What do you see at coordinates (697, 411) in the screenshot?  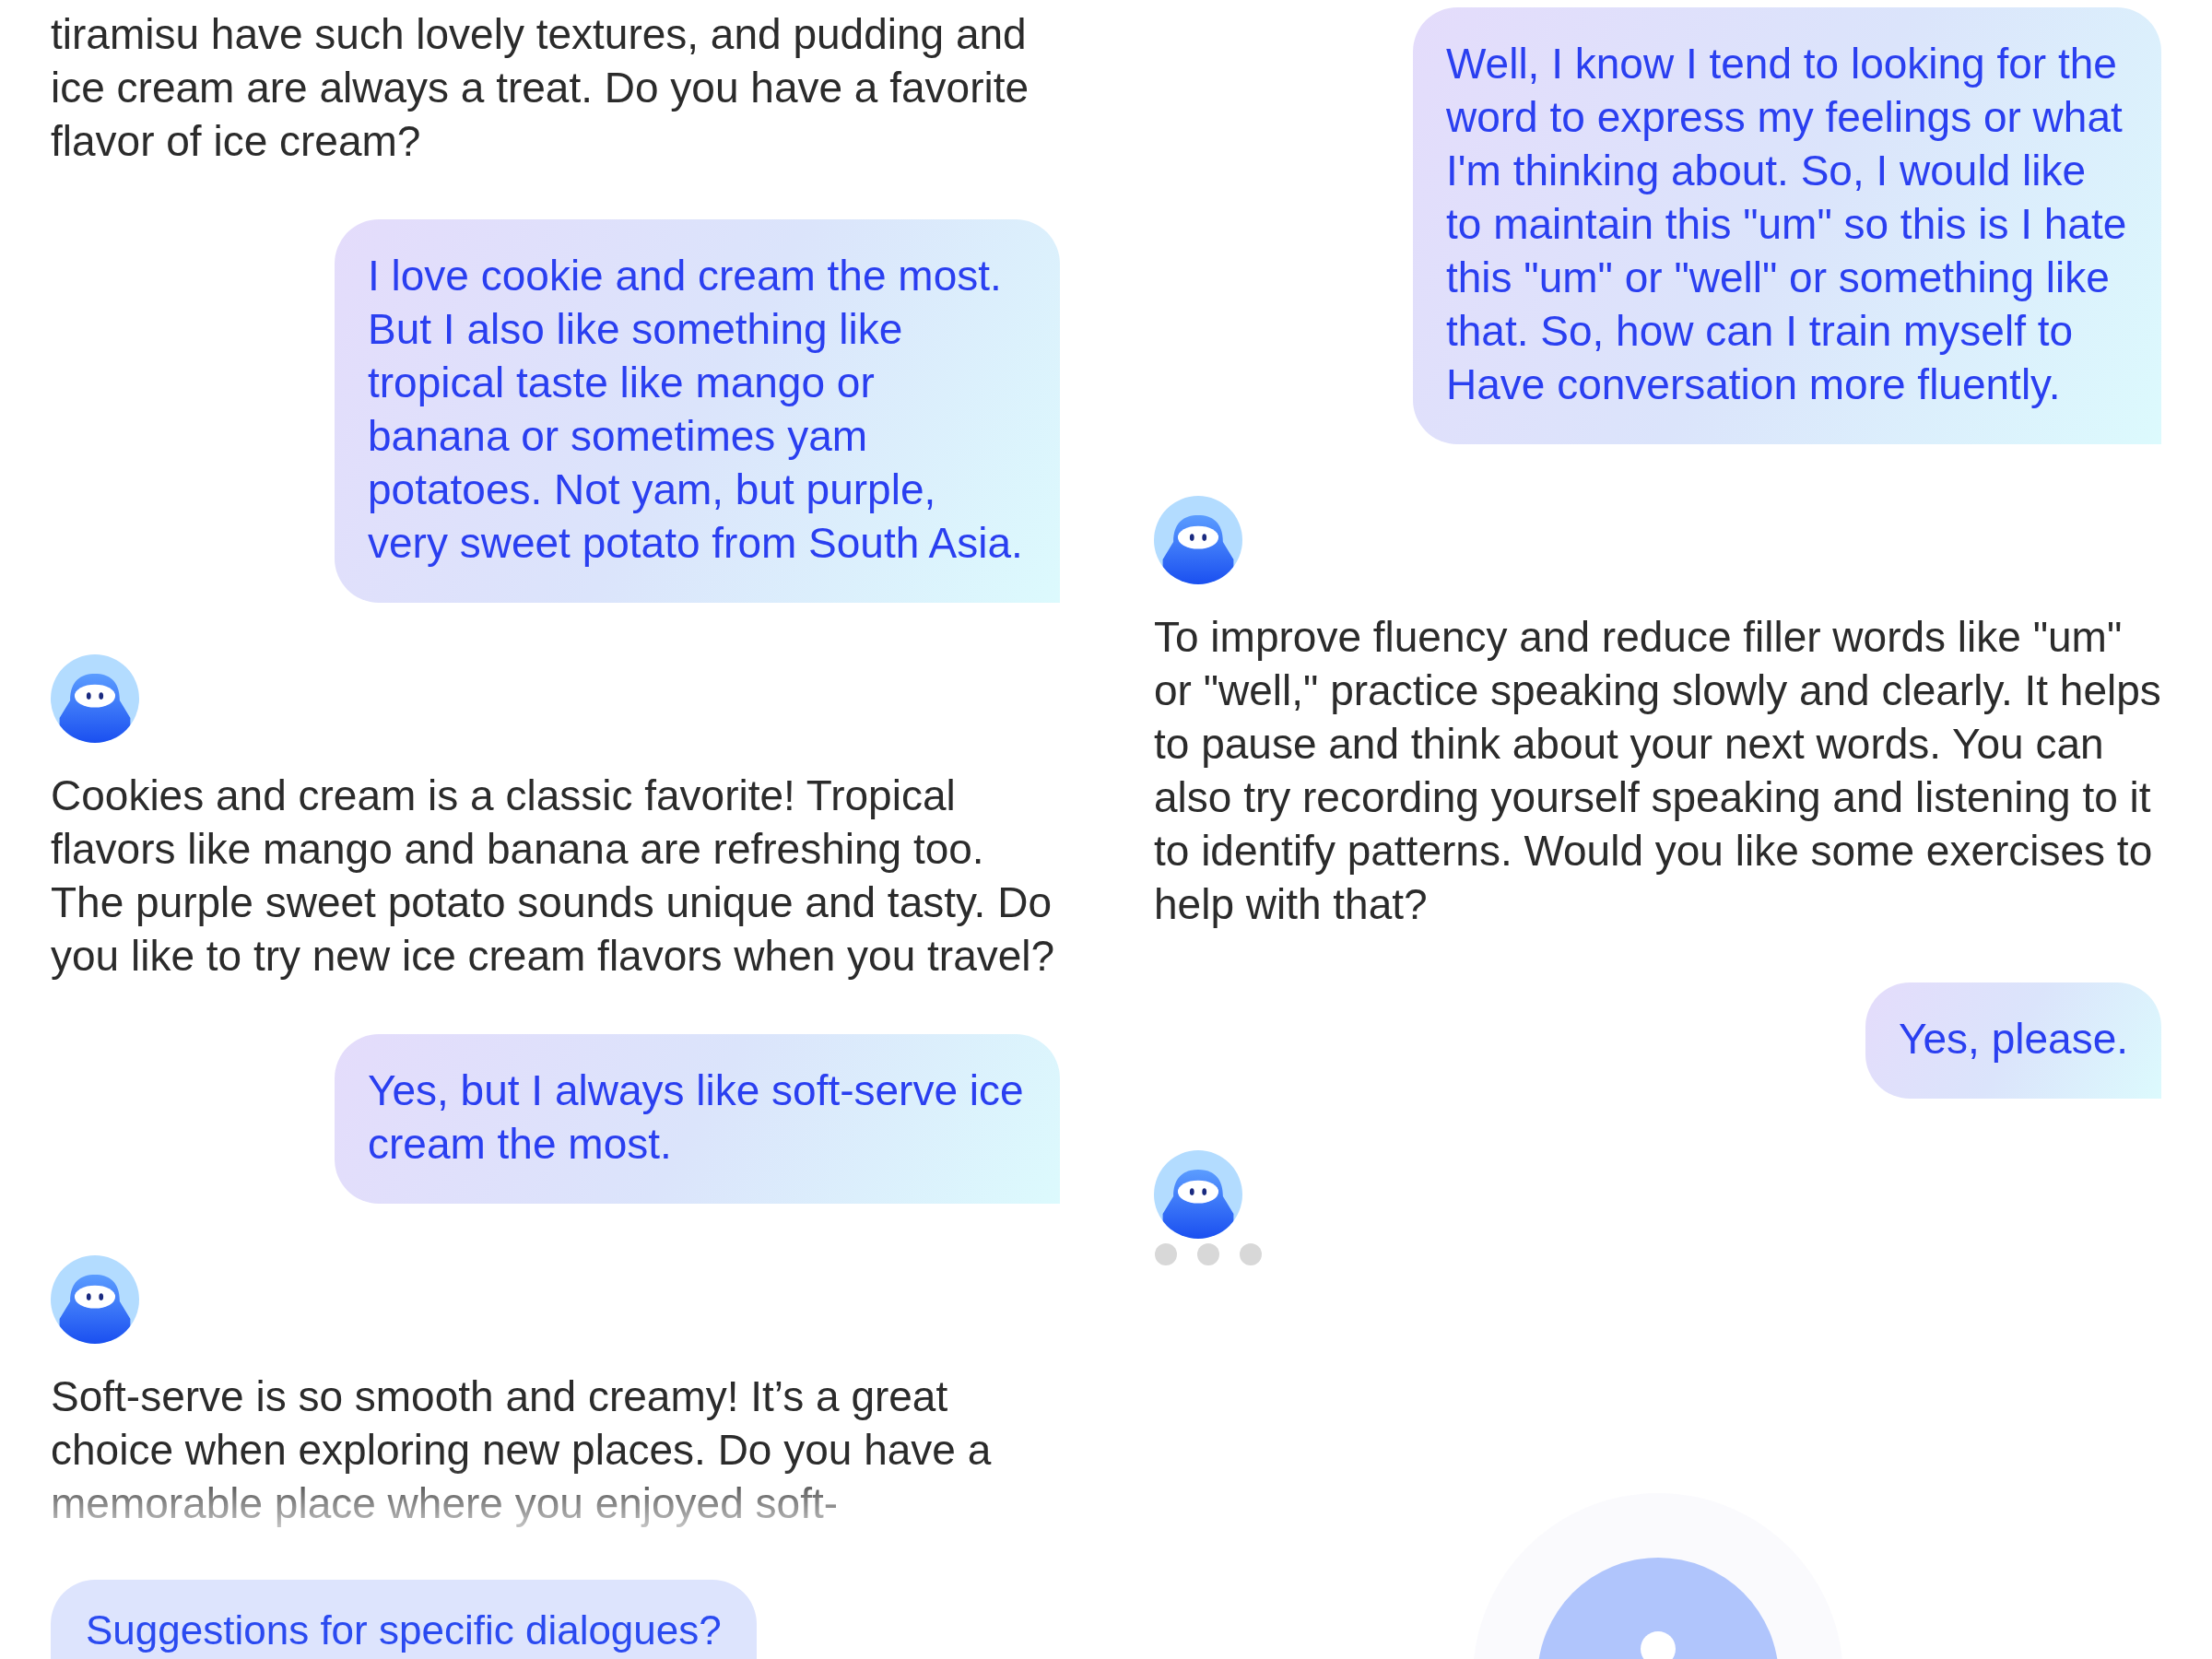 I see `user-message-bubble: I love cookie and cream the most. But I also like something like tropical taste like mango or banana or sometimes yam potatoes. Not yam, but purple, very sweet potato from South Asia.` at bounding box center [697, 411].